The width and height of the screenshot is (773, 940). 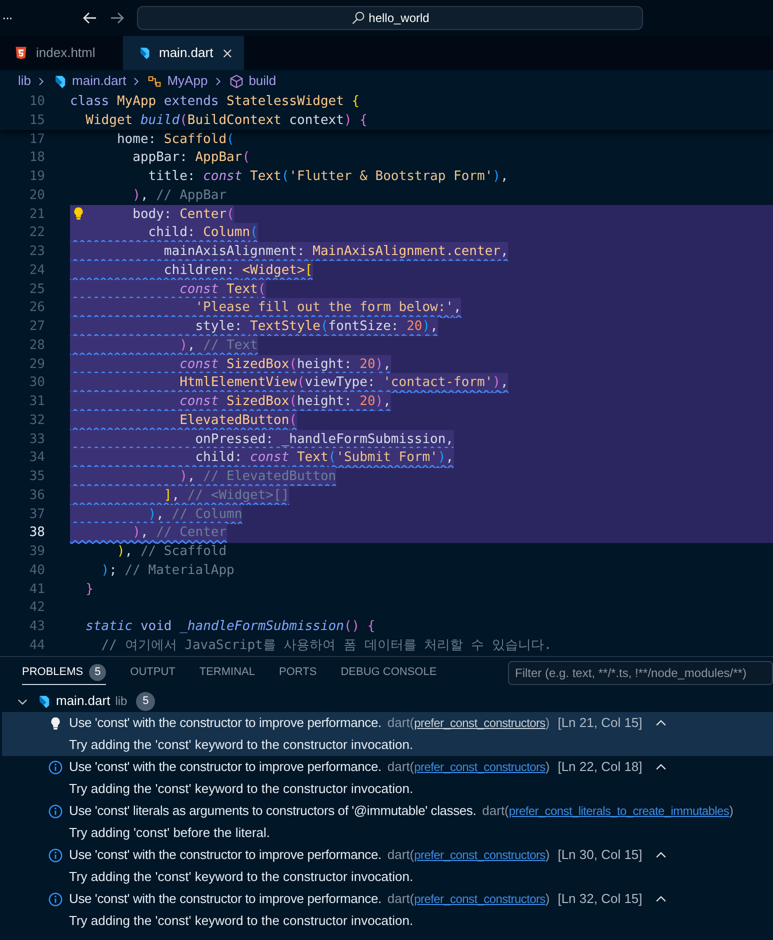 I want to click on lightbulb-icon, so click(x=78, y=213).